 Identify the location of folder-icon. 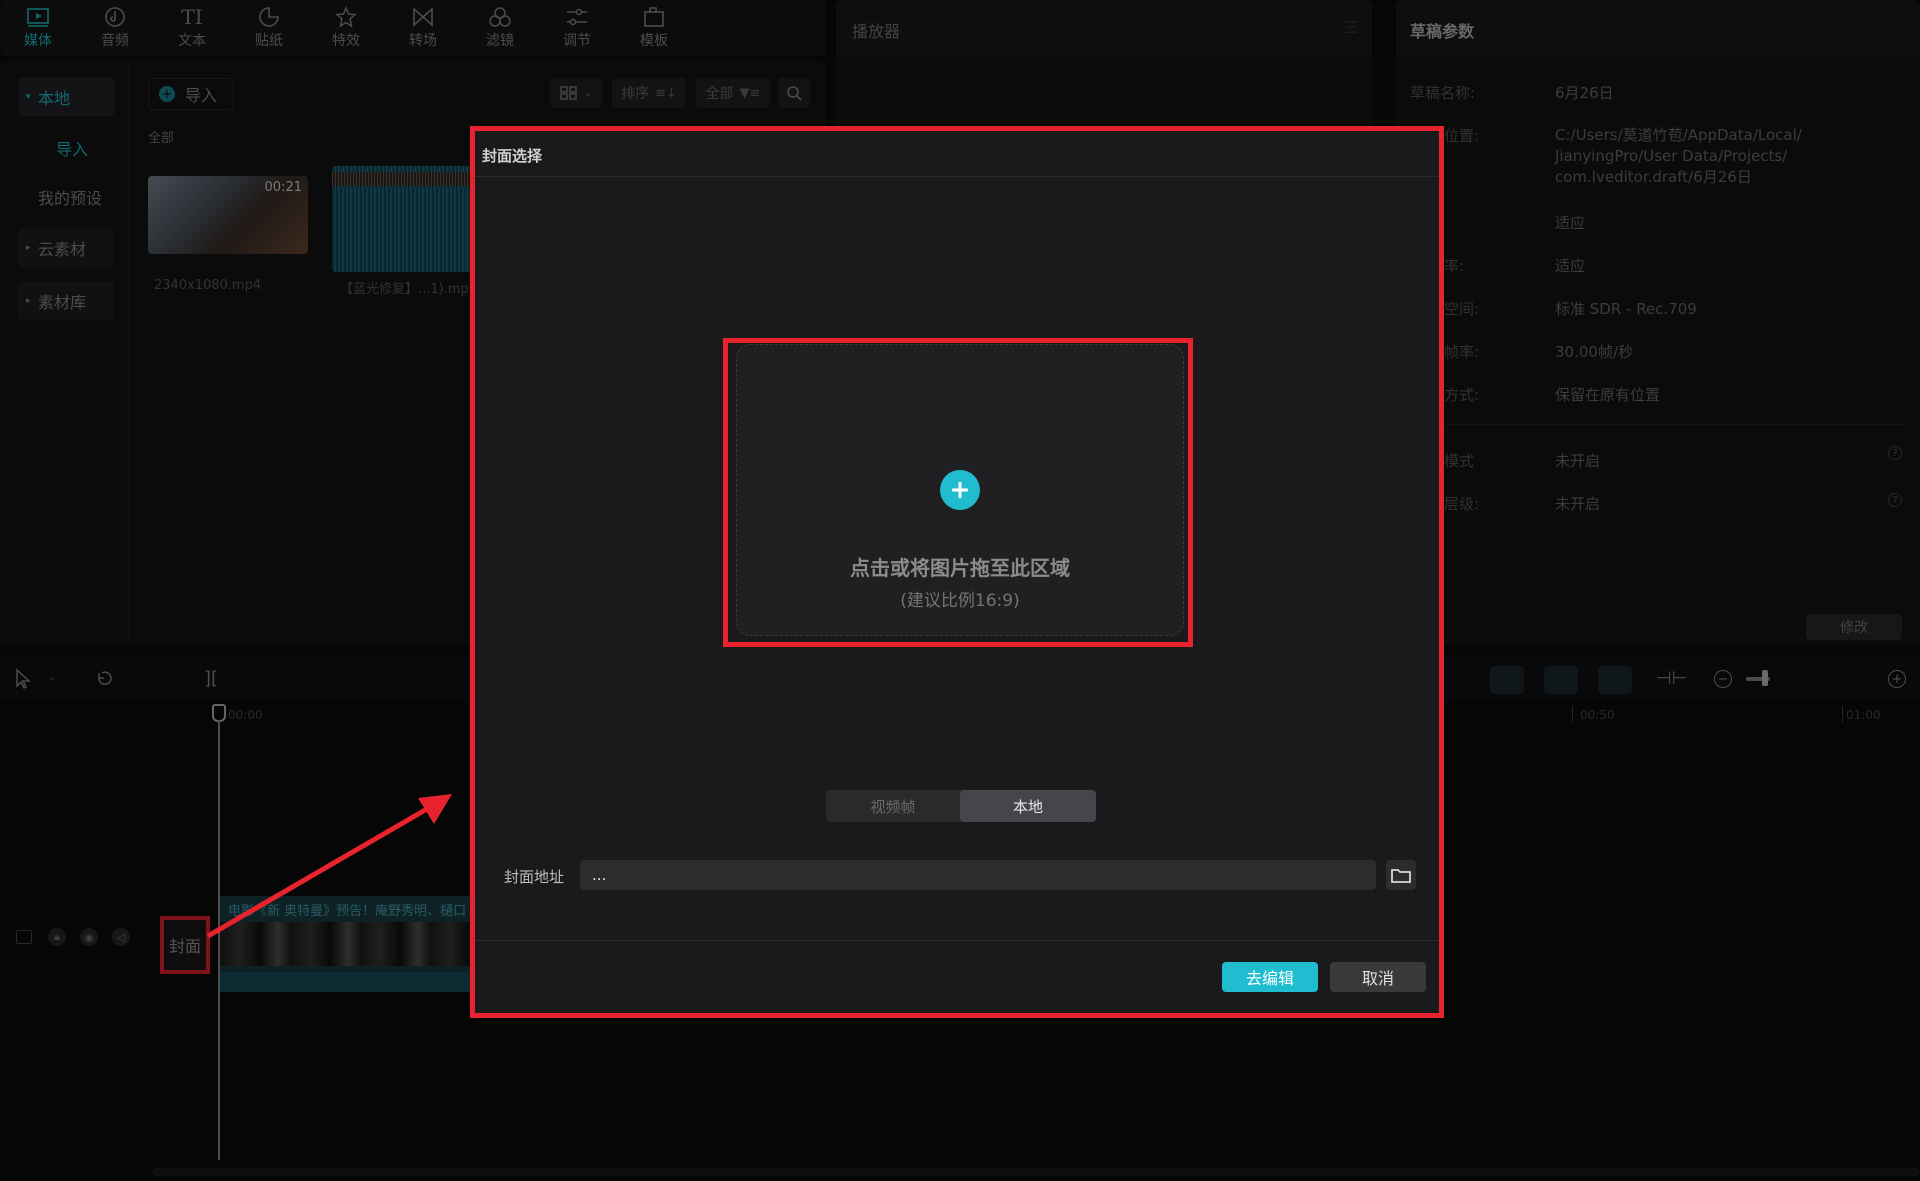
(1401, 875).